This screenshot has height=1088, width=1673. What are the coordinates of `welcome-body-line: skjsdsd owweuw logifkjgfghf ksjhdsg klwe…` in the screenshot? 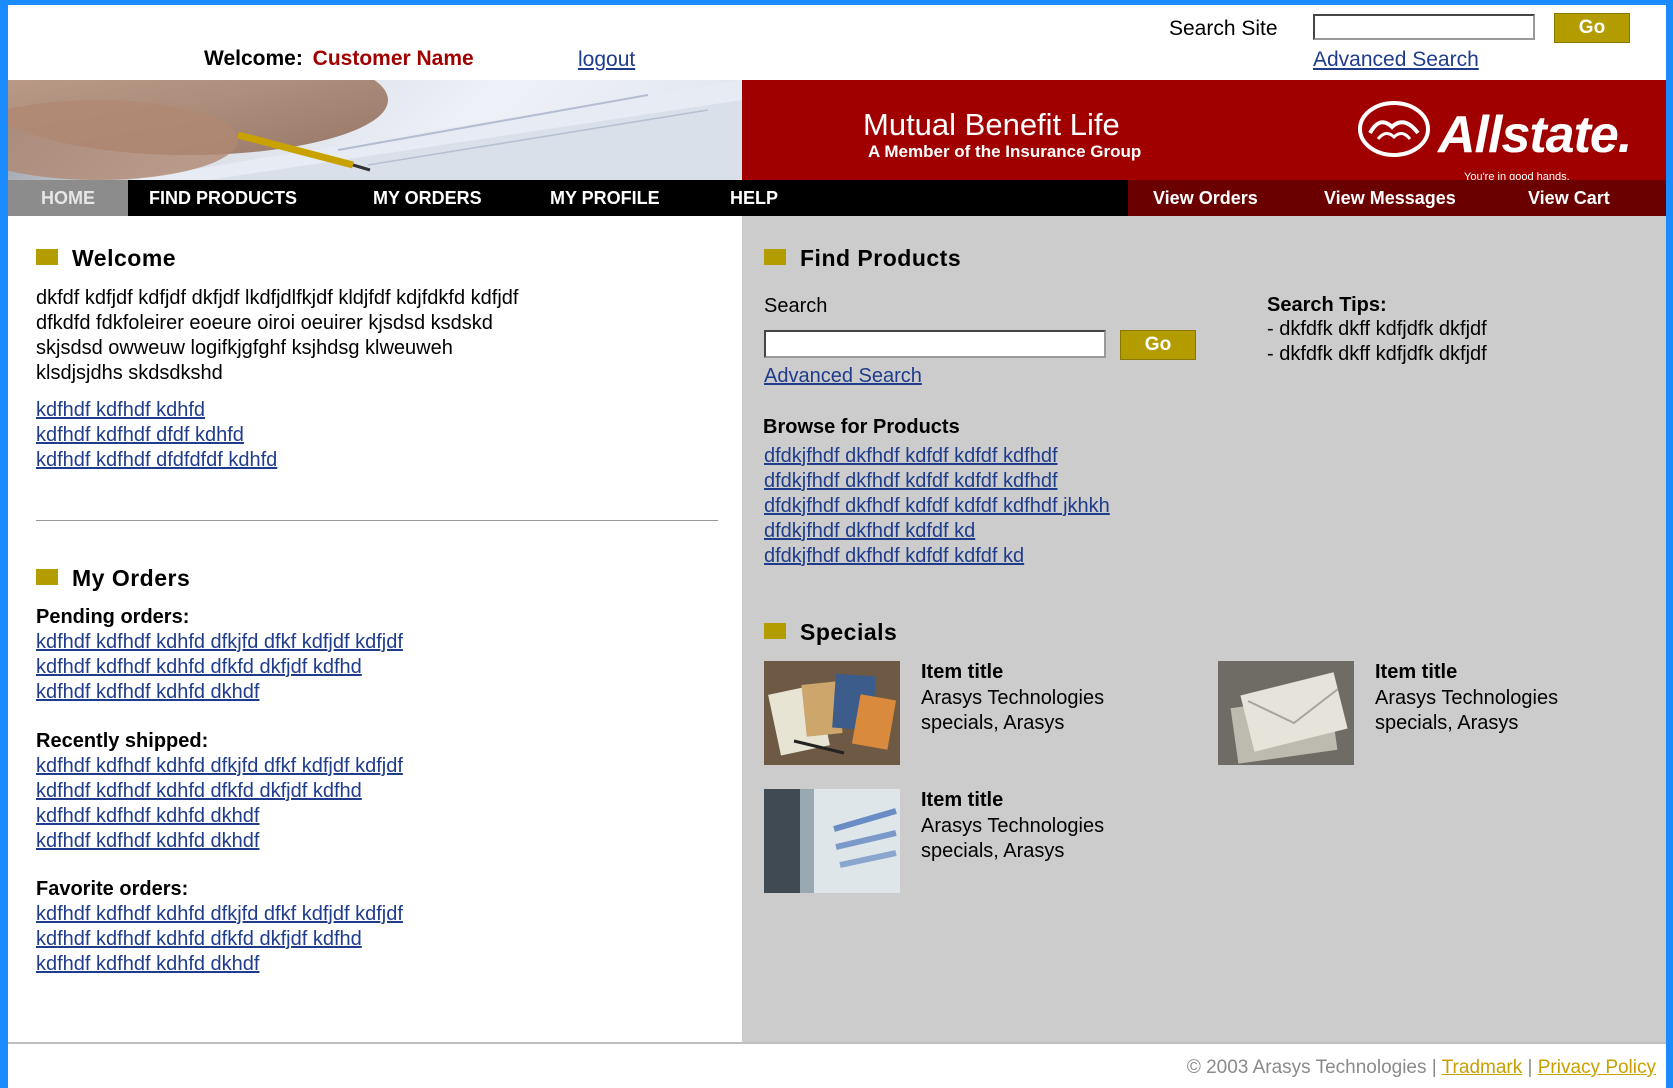 It's located at (244, 348).